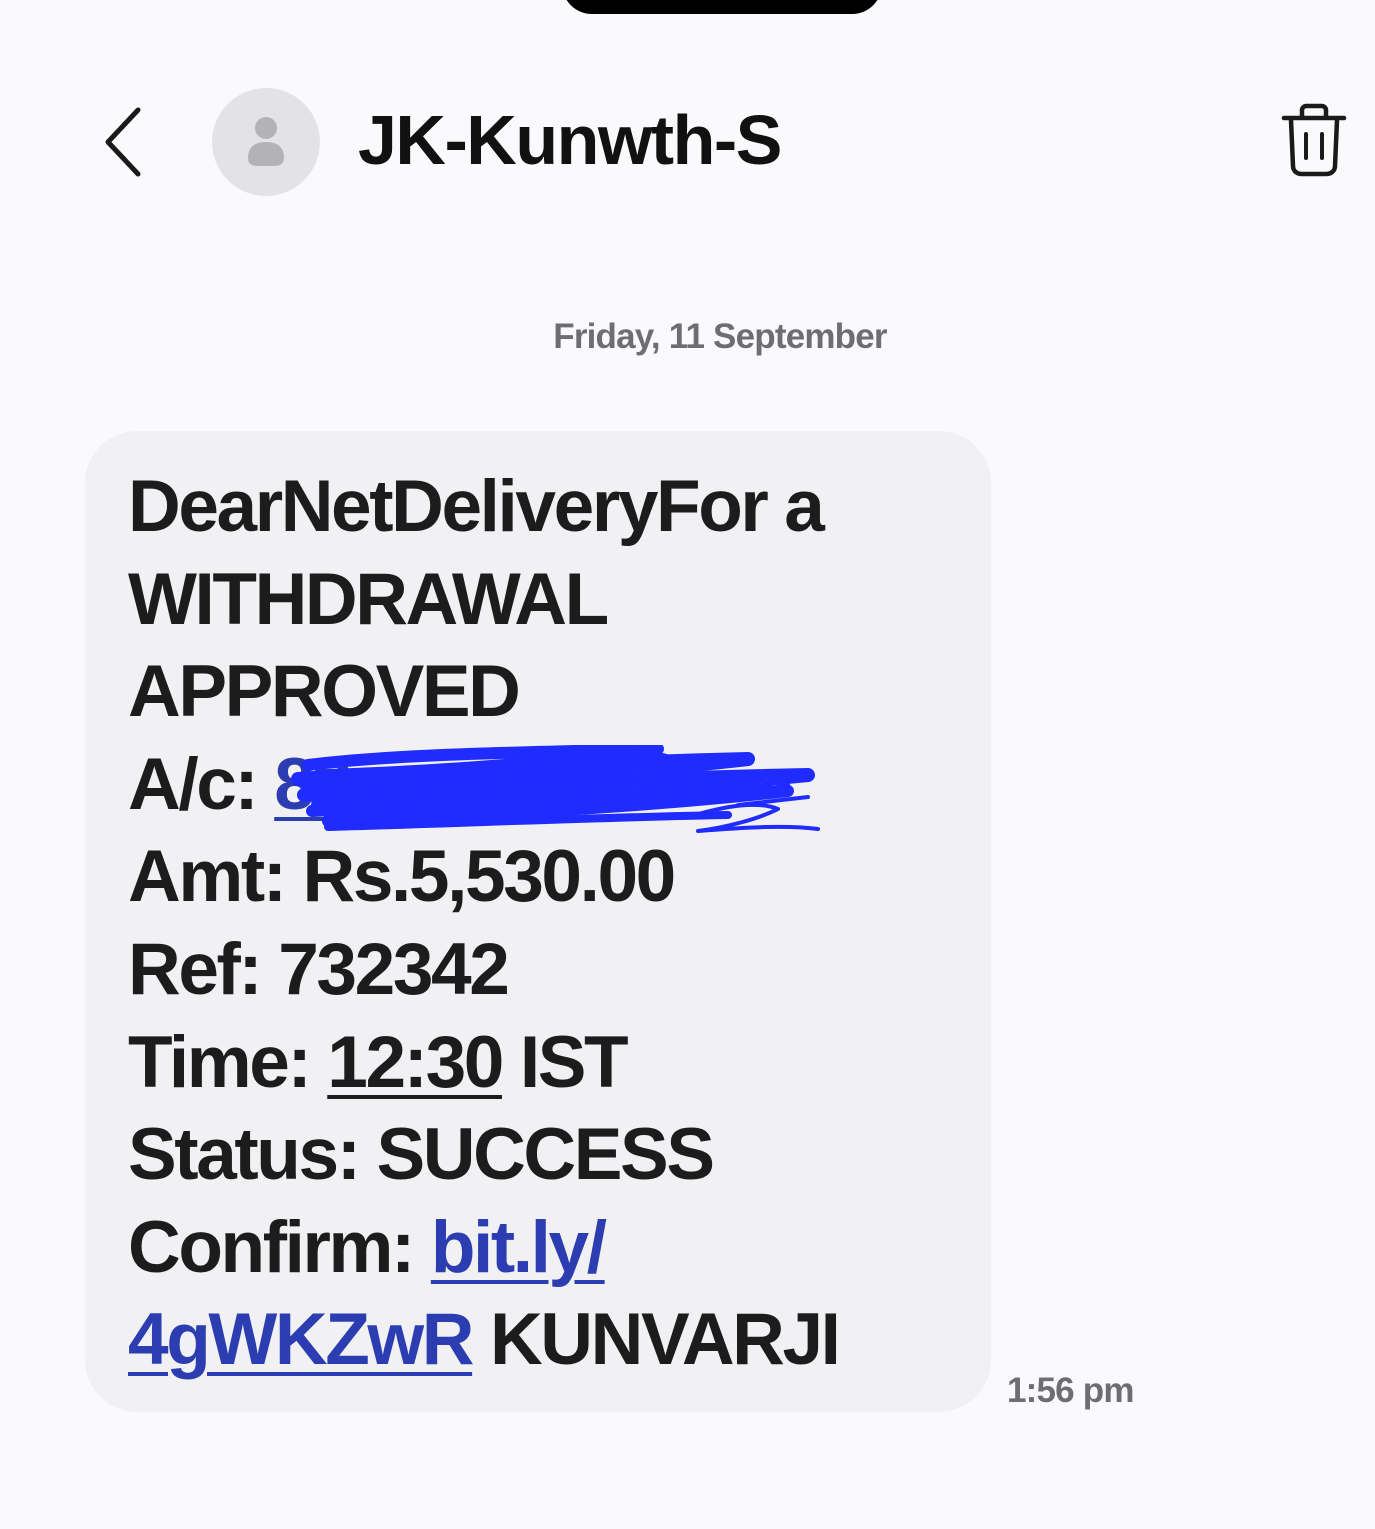 The height and width of the screenshot is (1529, 1375). Describe the element at coordinates (402, 877) in the screenshot. I see `amount-line: Amt: Rs.5,530.00` at that location.